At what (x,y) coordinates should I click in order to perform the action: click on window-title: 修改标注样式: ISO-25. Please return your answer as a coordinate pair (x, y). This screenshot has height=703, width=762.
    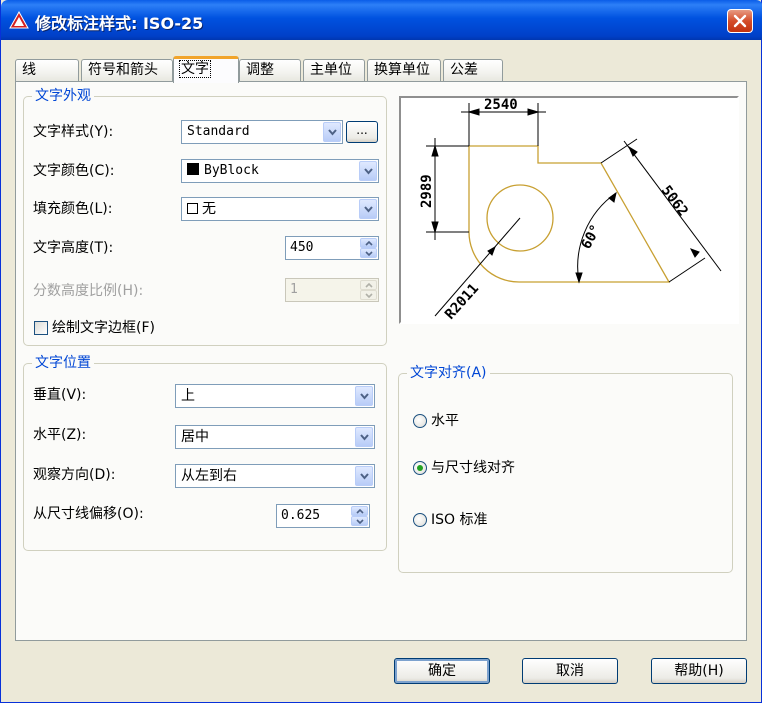
    Looking at the image, I should click on (119, 23).